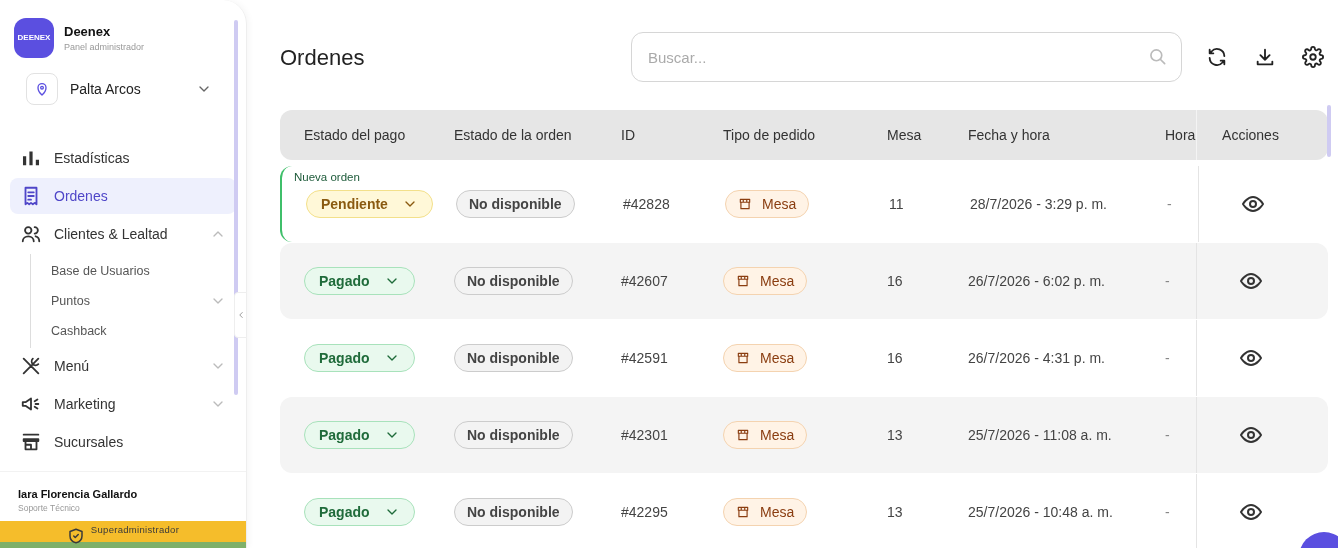 Image resolution: width=1338 pixels, height=548 pixels. What do you see at coordinates (369, 204) in the screenshot?
I see `payment-status-dropdown: Pendiente` at bounding box center [369, 204].